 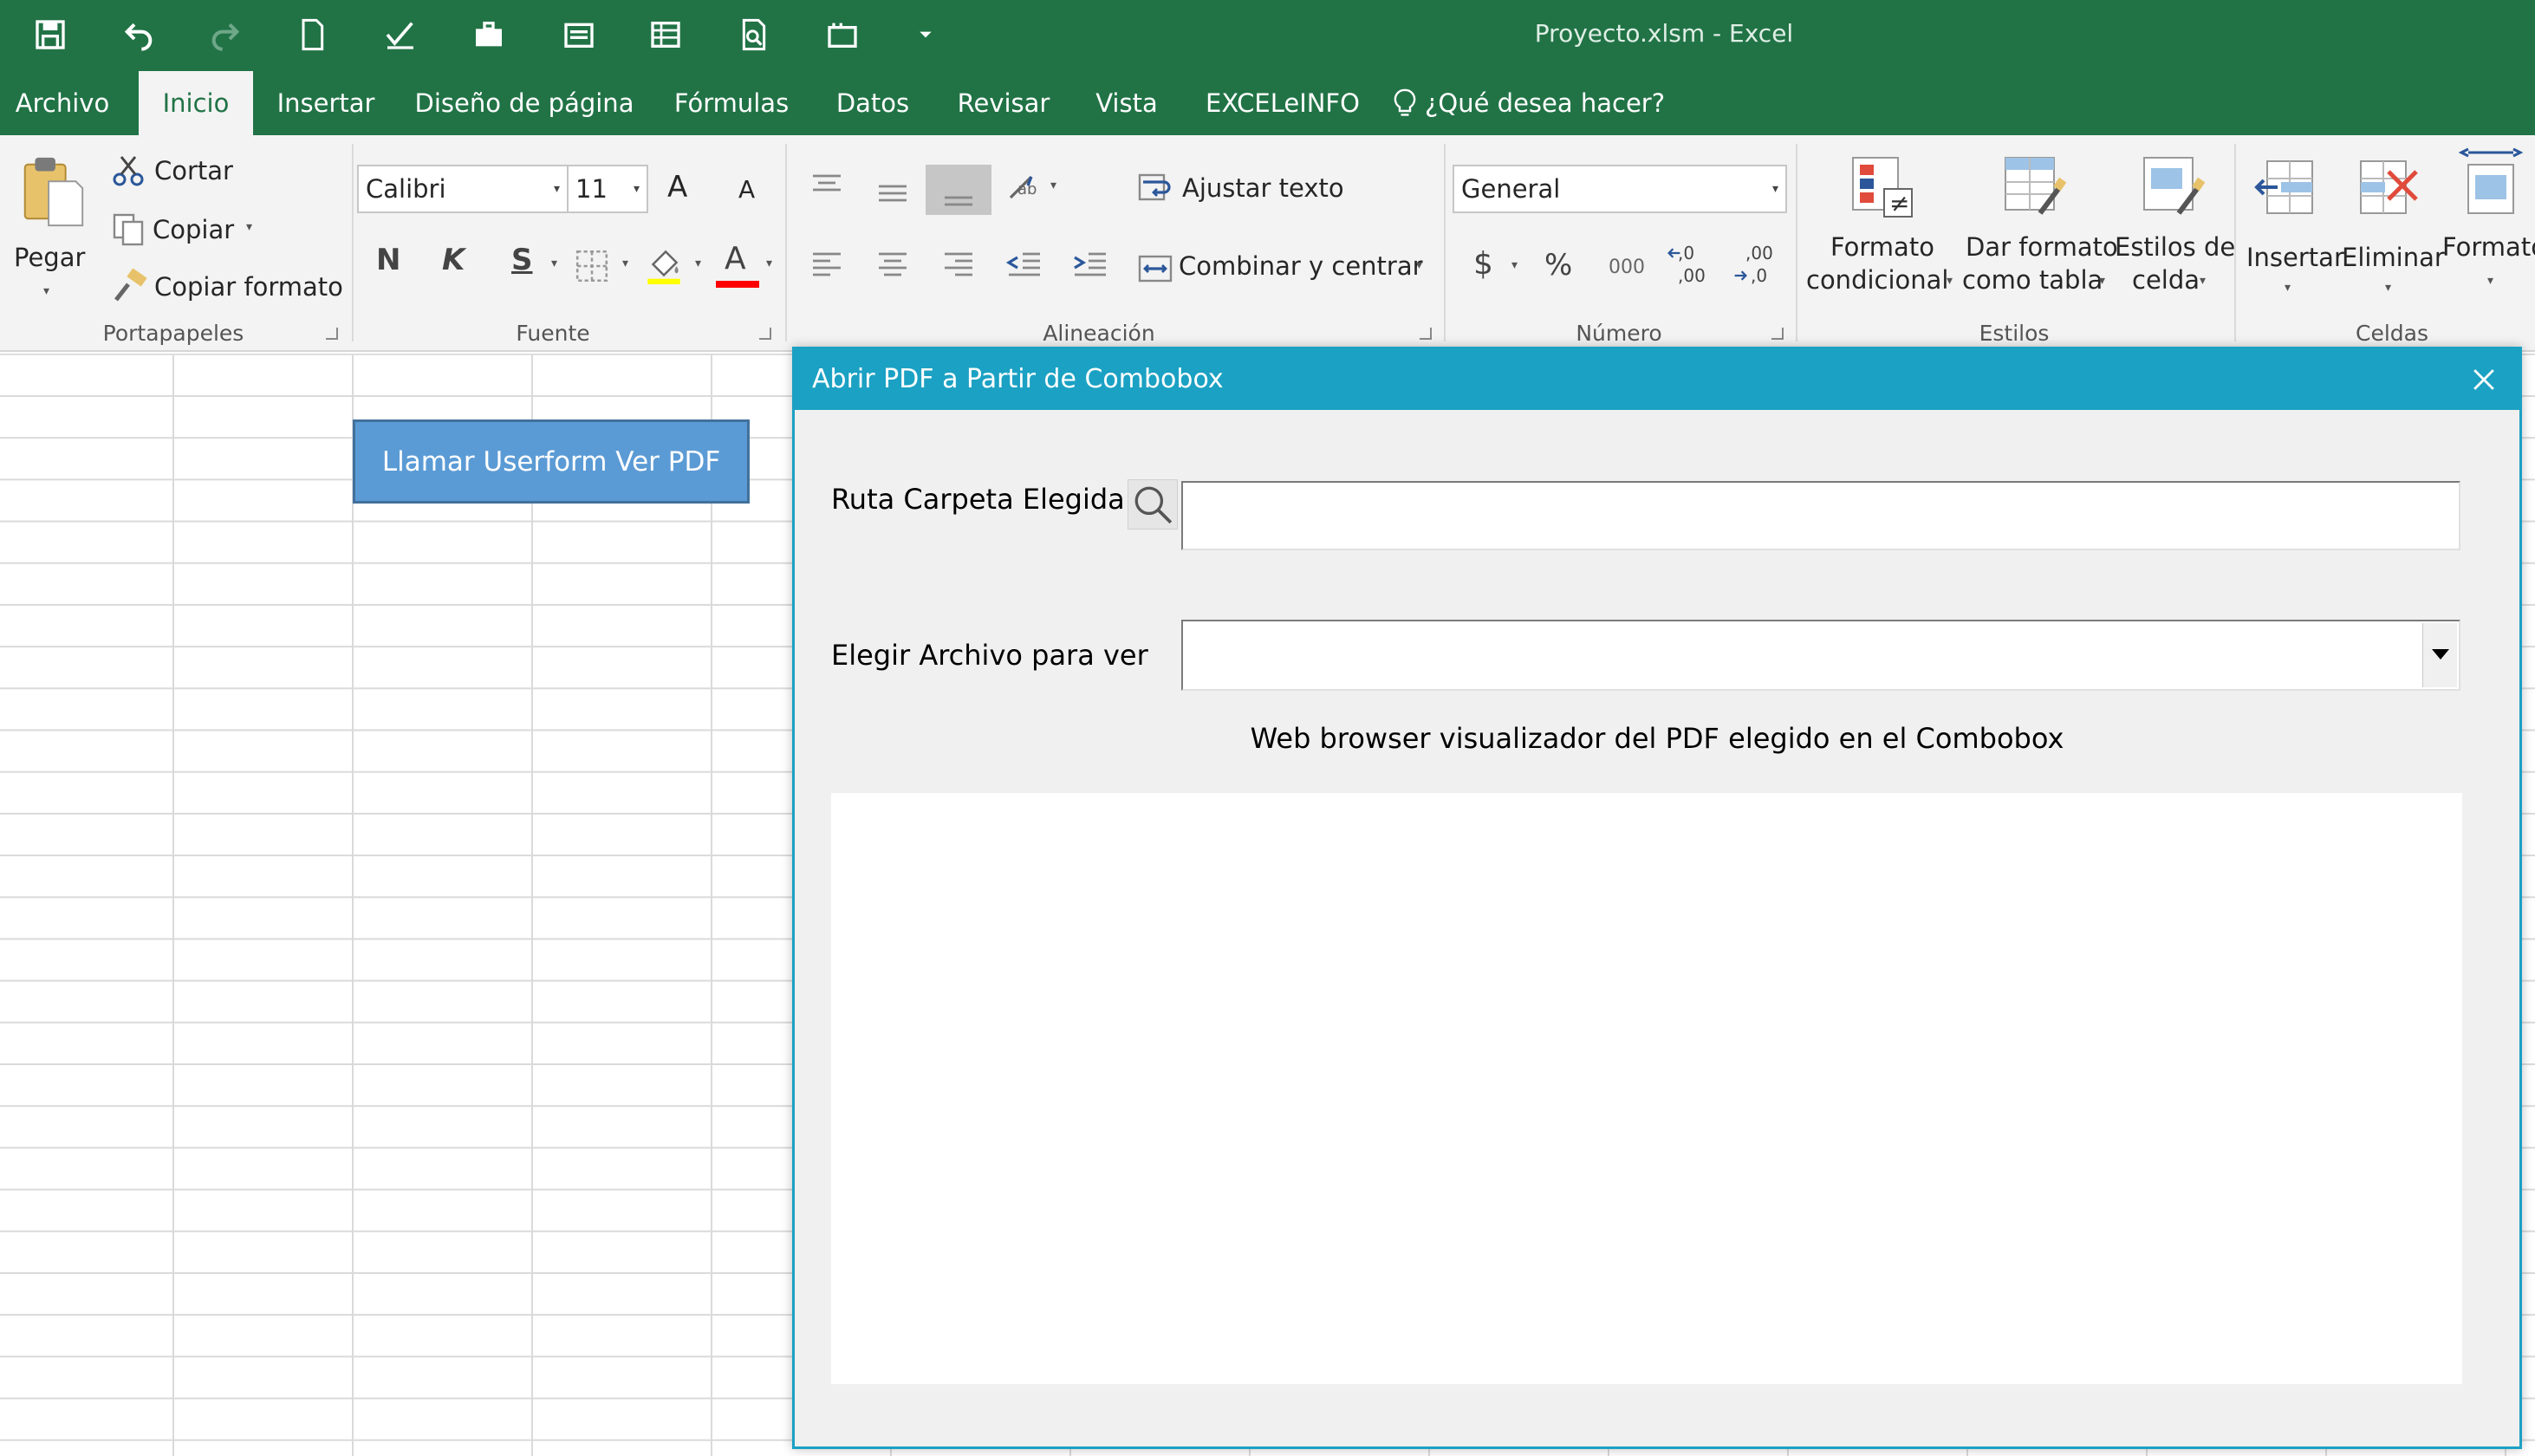 I want to click on format-as-table-icon, so click(x=2033, y=189).